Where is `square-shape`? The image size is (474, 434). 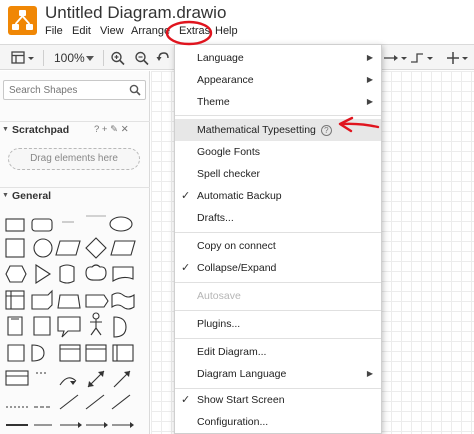 square-shape is located at coordinates (15, 248).